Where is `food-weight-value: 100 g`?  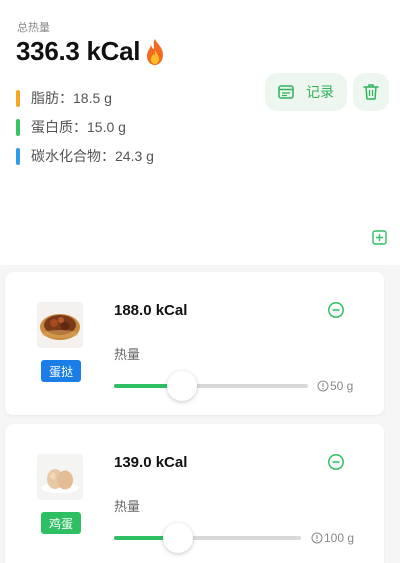
food-weight-value: 100 g is located at coordinates (339, 538).